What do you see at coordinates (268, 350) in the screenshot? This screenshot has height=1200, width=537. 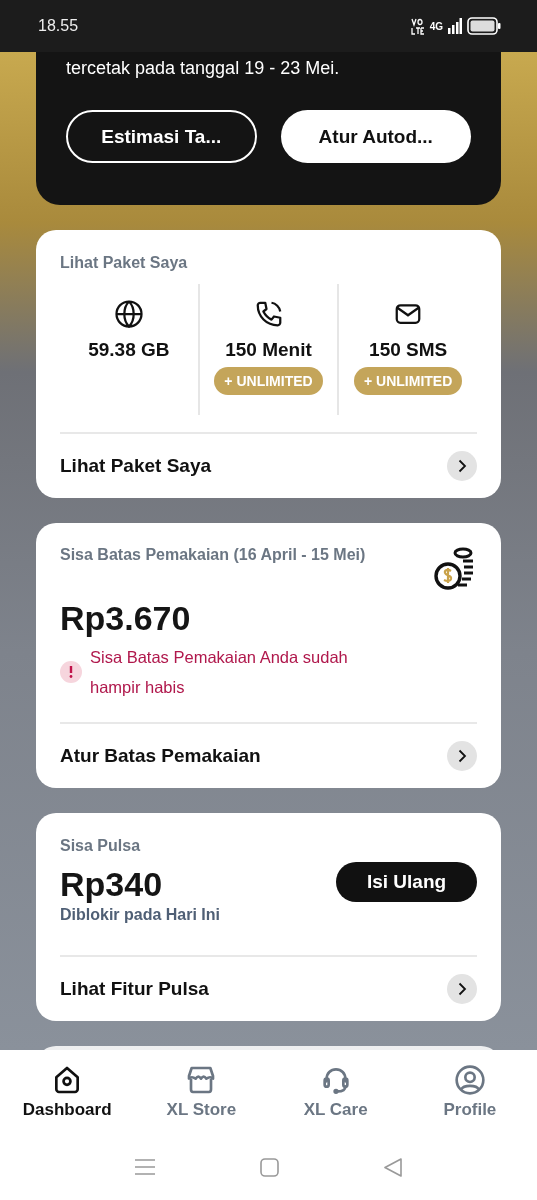 I see `quota-amount: 150 Menit` at bounding box center [268, 350].